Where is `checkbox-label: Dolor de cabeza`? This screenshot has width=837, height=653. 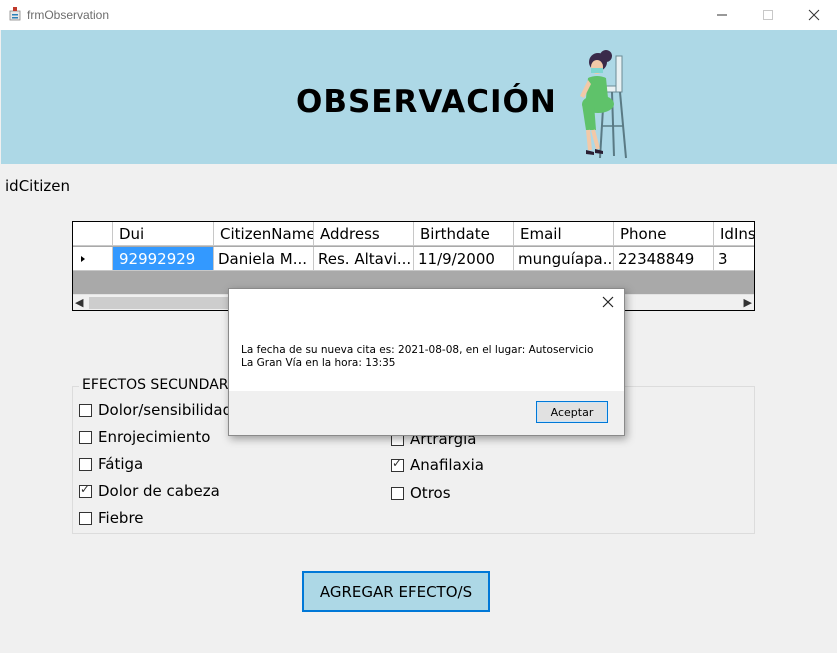 checkbox-label: Dolor de cabeza is located at coordinates (159, 491).